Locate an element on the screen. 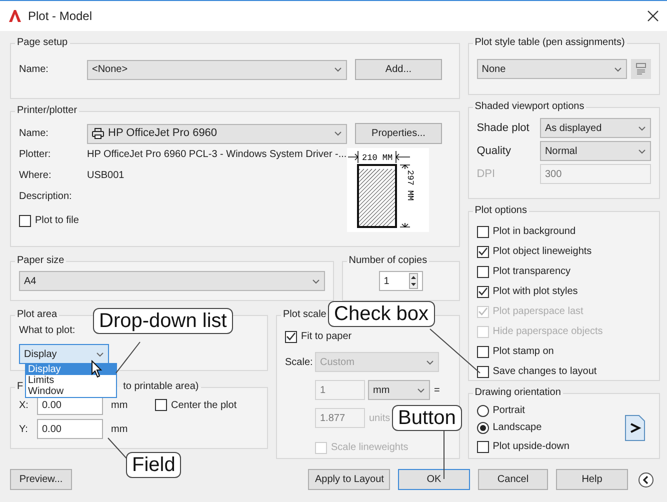 The height and width of the screenshot is (502, 667). group-title: Printer/plotter is located at coordinates (47, 111).